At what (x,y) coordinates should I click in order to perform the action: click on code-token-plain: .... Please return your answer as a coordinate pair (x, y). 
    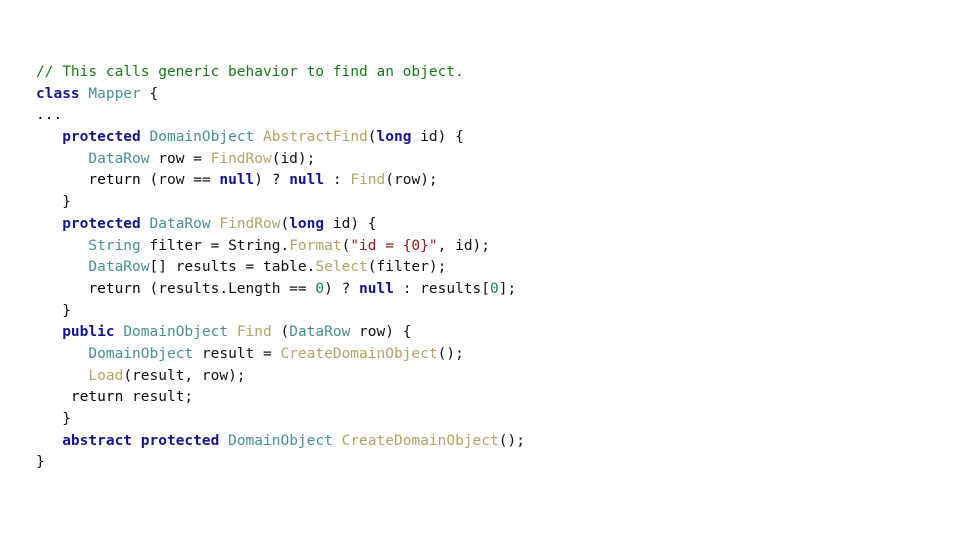
    Looking at the image, I should click on (49, 115).